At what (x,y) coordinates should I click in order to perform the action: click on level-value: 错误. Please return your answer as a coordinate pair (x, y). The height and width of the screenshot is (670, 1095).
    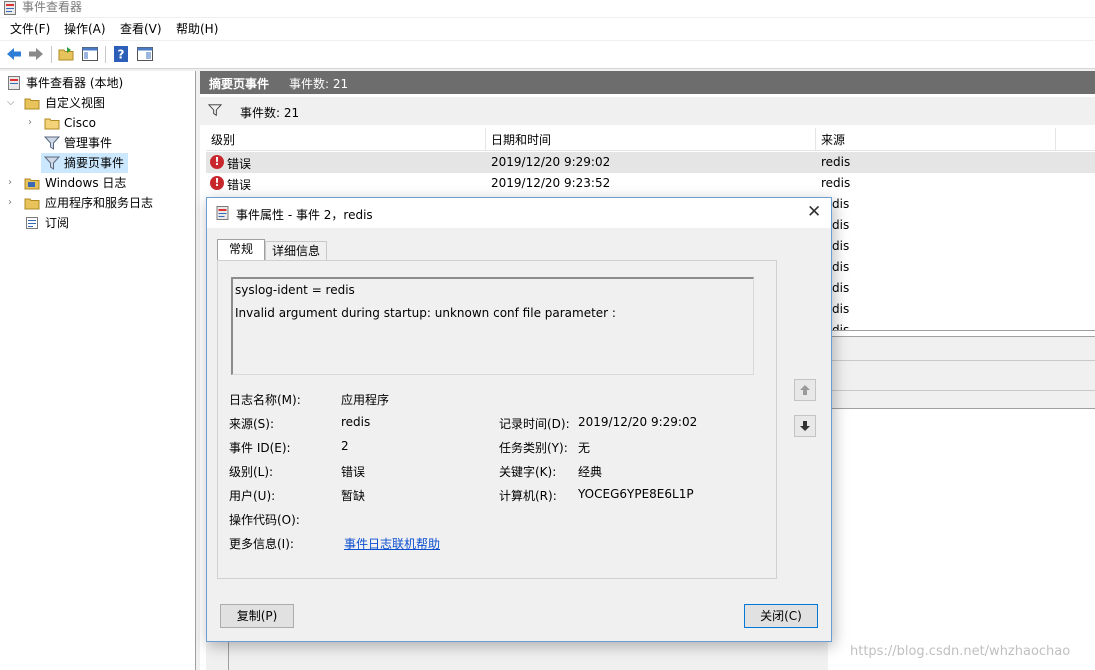
    Looking at the image, I should click on (353, 472).